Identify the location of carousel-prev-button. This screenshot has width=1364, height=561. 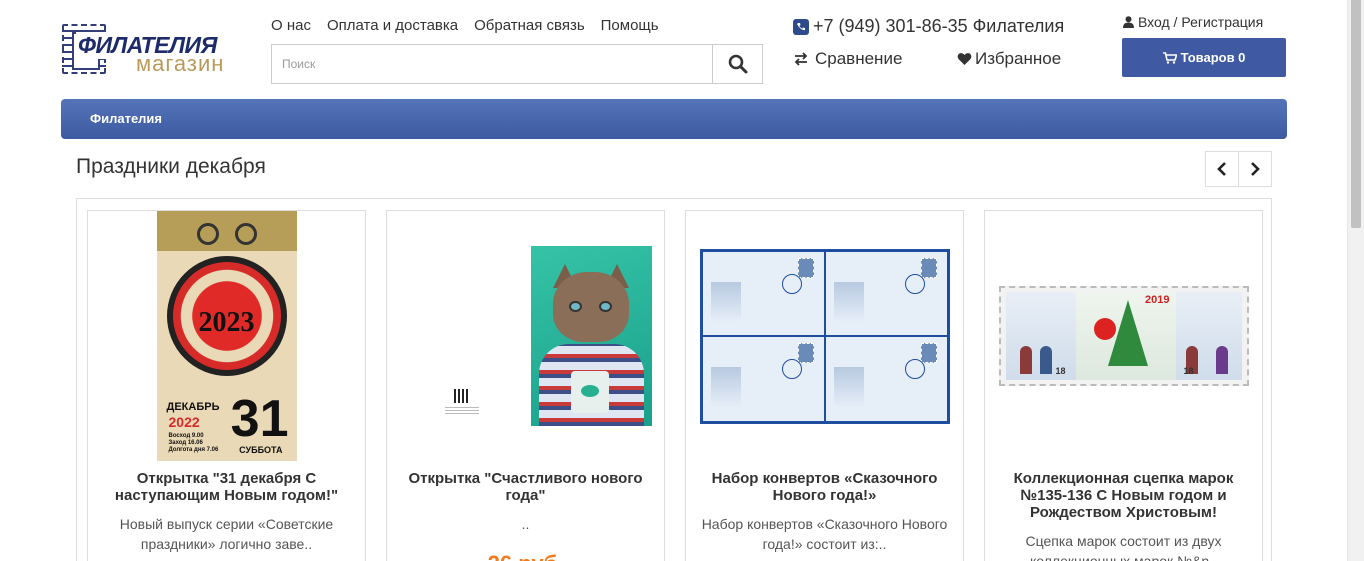
(1222, 169).